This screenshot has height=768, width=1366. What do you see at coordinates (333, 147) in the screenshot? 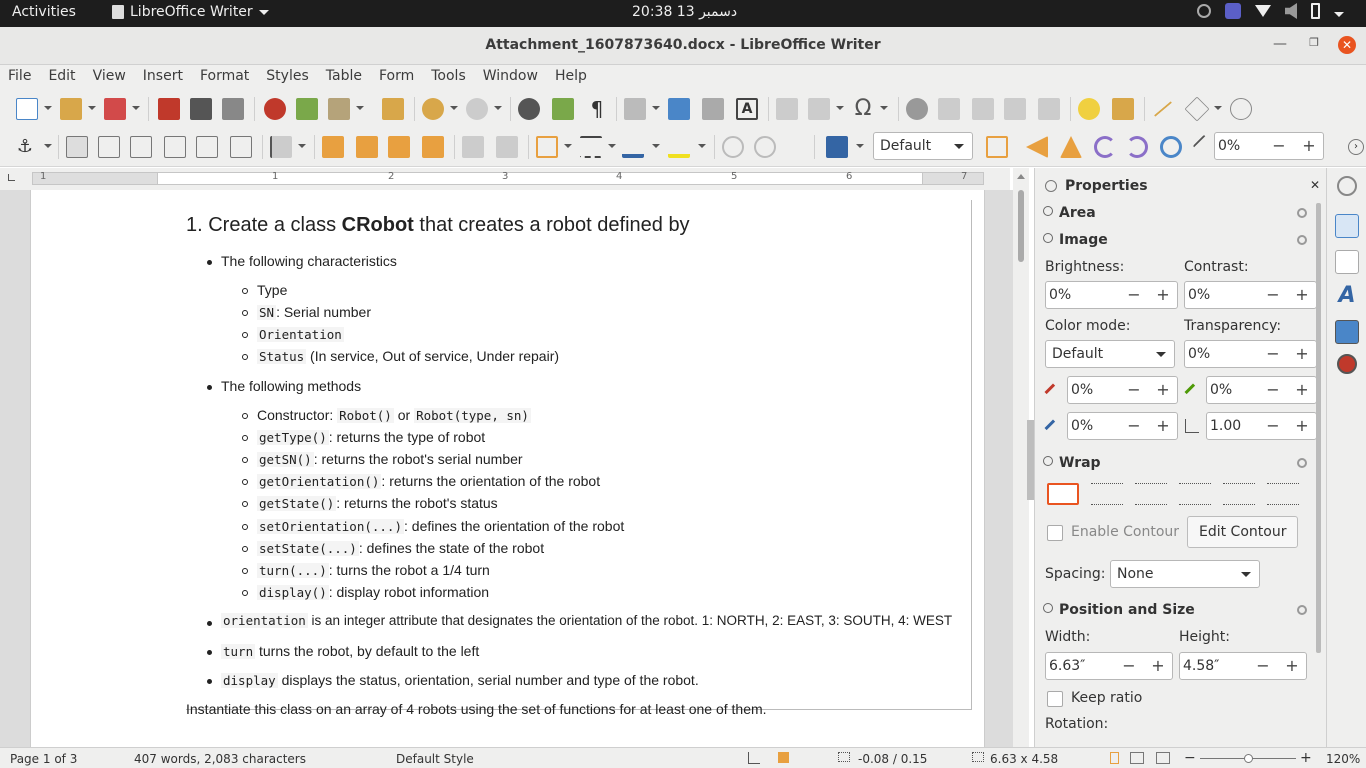
I see `bring-to-front-icon` at bounding box center [333, 147].